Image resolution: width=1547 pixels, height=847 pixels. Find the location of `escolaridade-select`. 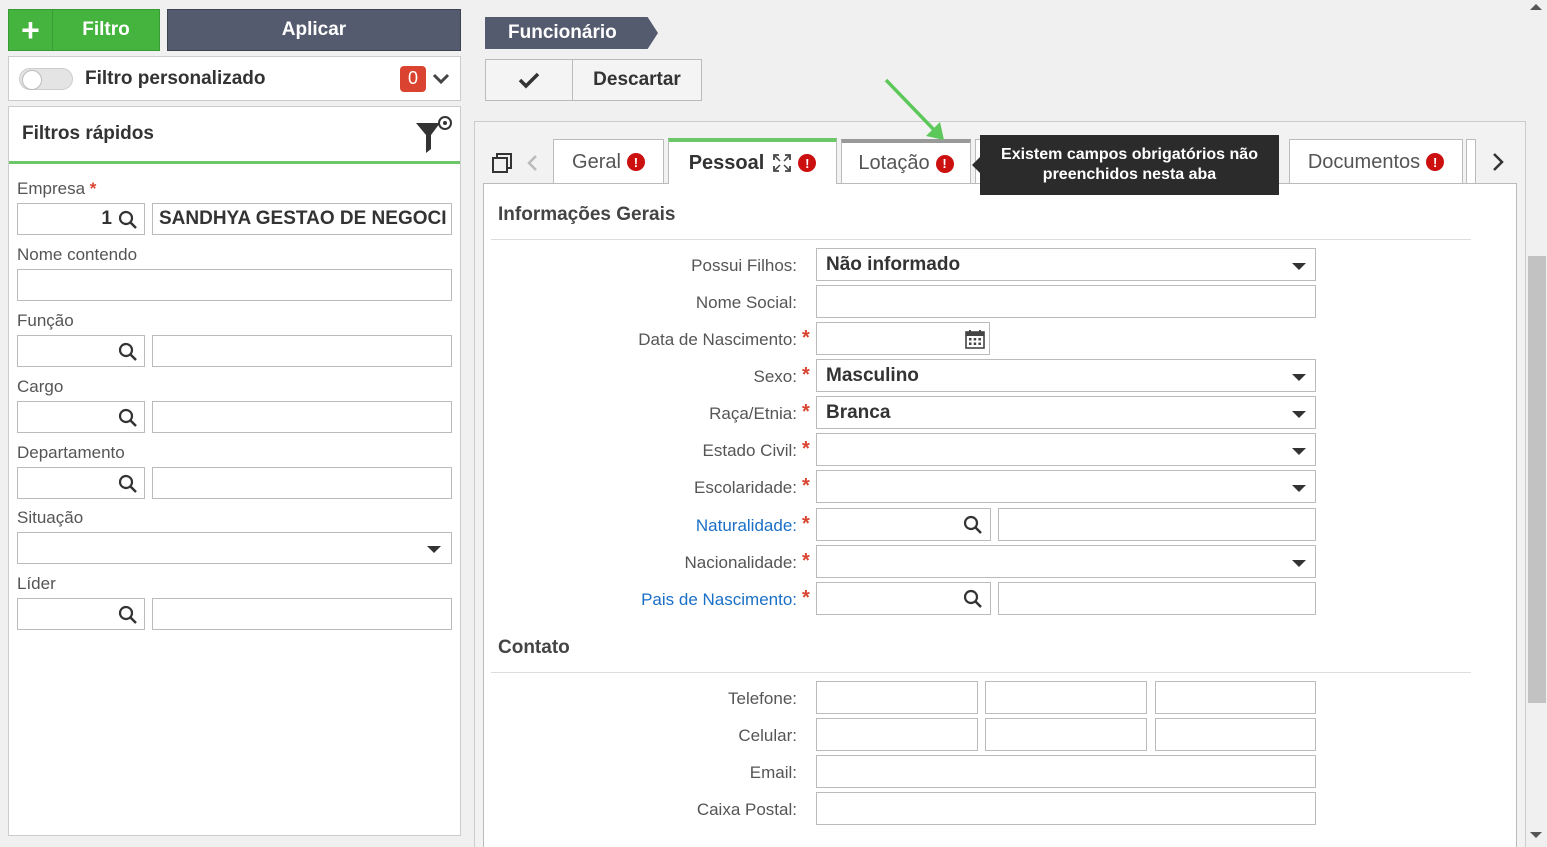

escolaridade-select is located at coordinates (1066, 486).